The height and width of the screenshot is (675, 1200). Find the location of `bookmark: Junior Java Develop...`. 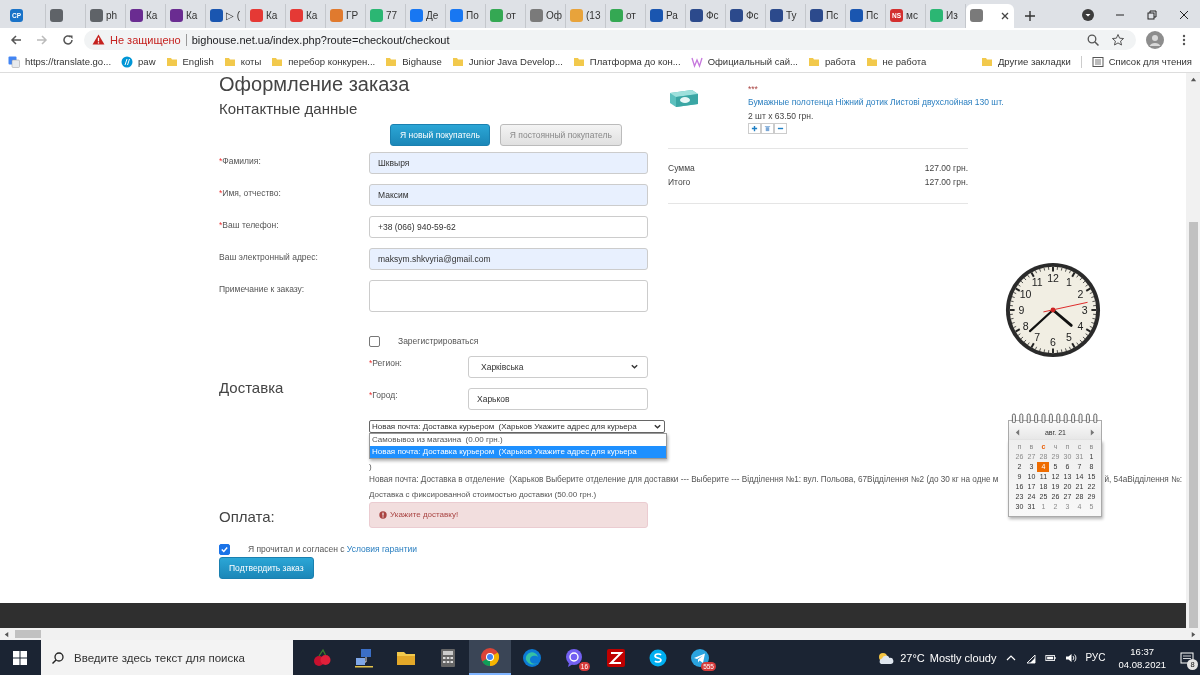

bookmark: Junior Java Develop... is located at coordinates (507, 61).